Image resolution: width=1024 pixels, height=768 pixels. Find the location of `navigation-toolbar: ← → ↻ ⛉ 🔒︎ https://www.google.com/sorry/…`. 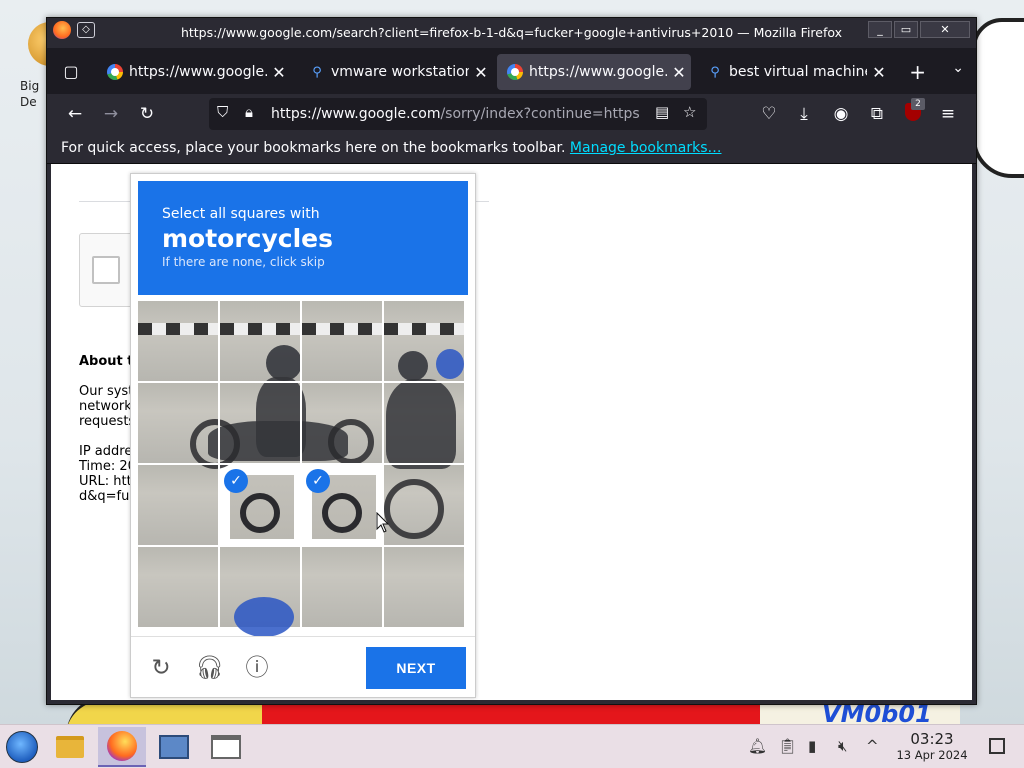

navigation-toolbar: ← → ↻ ⛉ 🔒︎ https://www.google.com/sorry/… is located at coordinates (511, 114).